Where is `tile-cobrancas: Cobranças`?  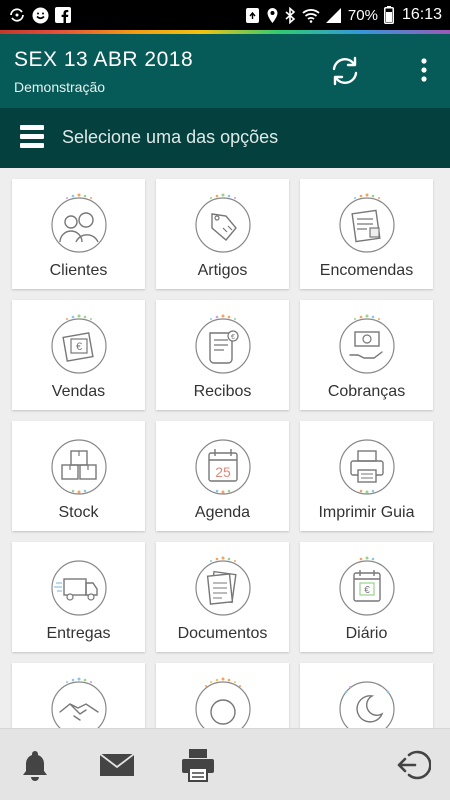 tile-cobrancas: Cobranças is located at coordinates (366, 355).